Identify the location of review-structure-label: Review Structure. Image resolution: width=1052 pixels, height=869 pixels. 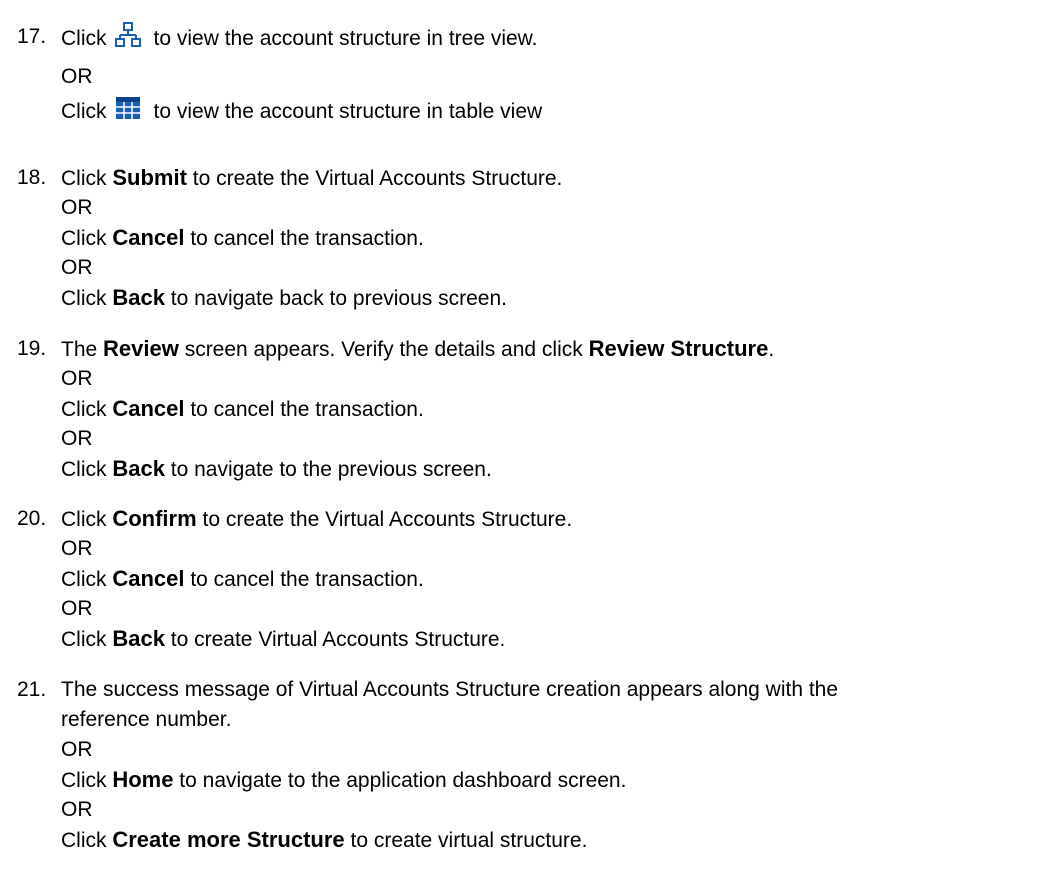
(678, 348).